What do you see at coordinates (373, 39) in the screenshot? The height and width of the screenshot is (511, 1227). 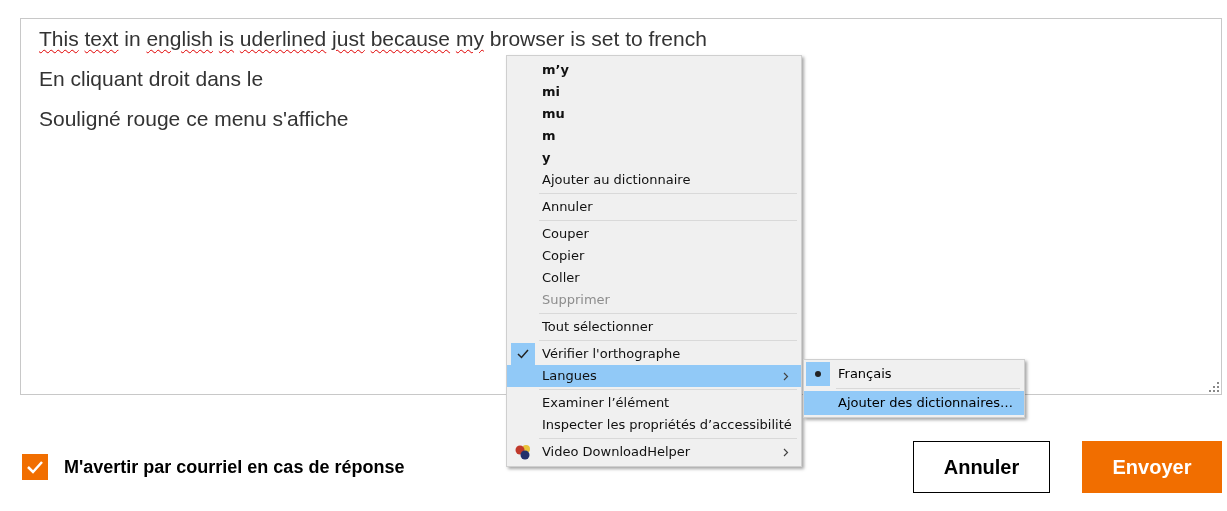 I see `text-line: This text in english is uderlined just because my browser is set to french` at bounding box center [373, 39].